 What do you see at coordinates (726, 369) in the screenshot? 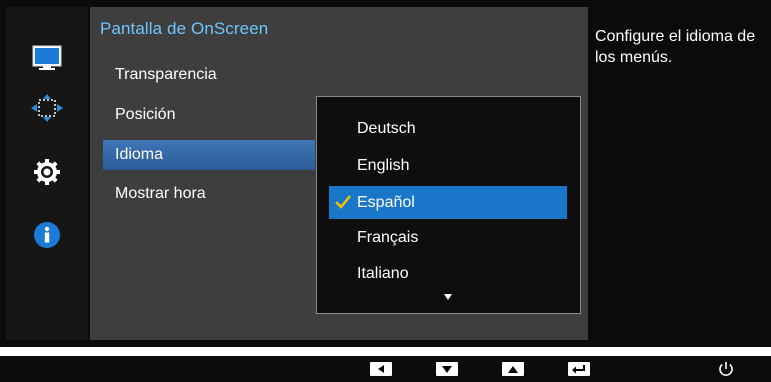
I see `power-icon` at bounding box center [726, 369].